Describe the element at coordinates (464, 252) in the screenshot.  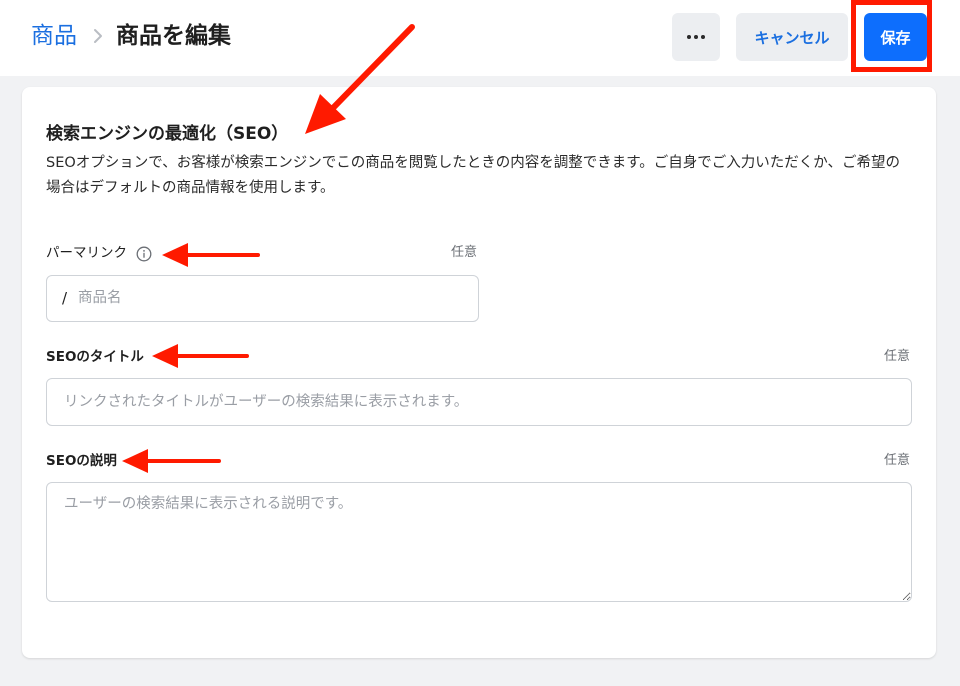
I see `permalink-optional-label: 任意` at that location.